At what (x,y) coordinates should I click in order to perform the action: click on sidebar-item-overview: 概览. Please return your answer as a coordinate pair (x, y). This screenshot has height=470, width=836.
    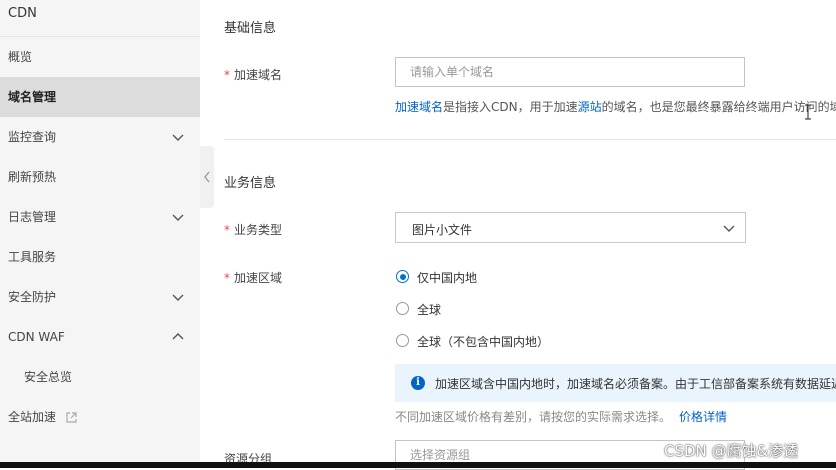
    Looking at the image, I should click on (100, 57).